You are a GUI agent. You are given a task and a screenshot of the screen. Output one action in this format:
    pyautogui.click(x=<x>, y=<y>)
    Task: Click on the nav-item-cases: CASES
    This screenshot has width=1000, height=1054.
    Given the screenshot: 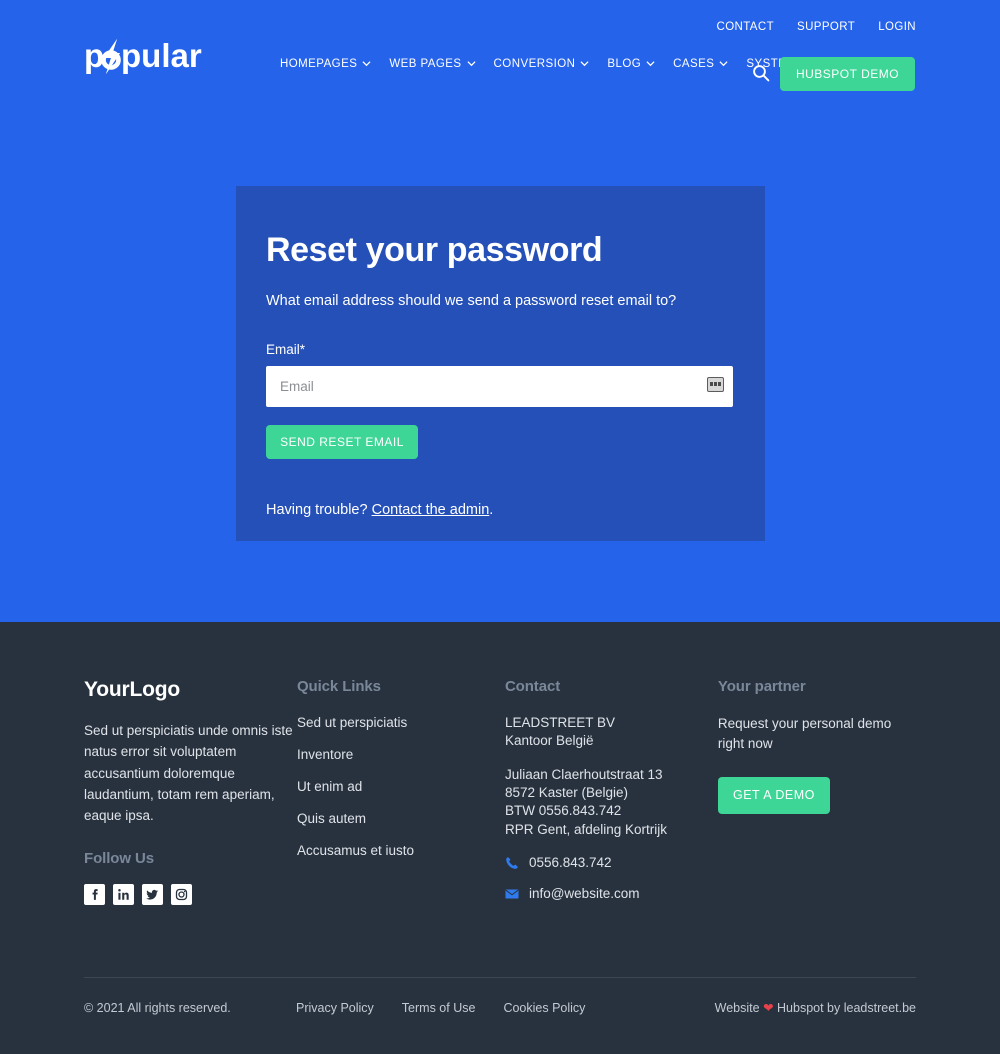 What is the action you would take?
    pyautogui.click(x=700, y=64)
    